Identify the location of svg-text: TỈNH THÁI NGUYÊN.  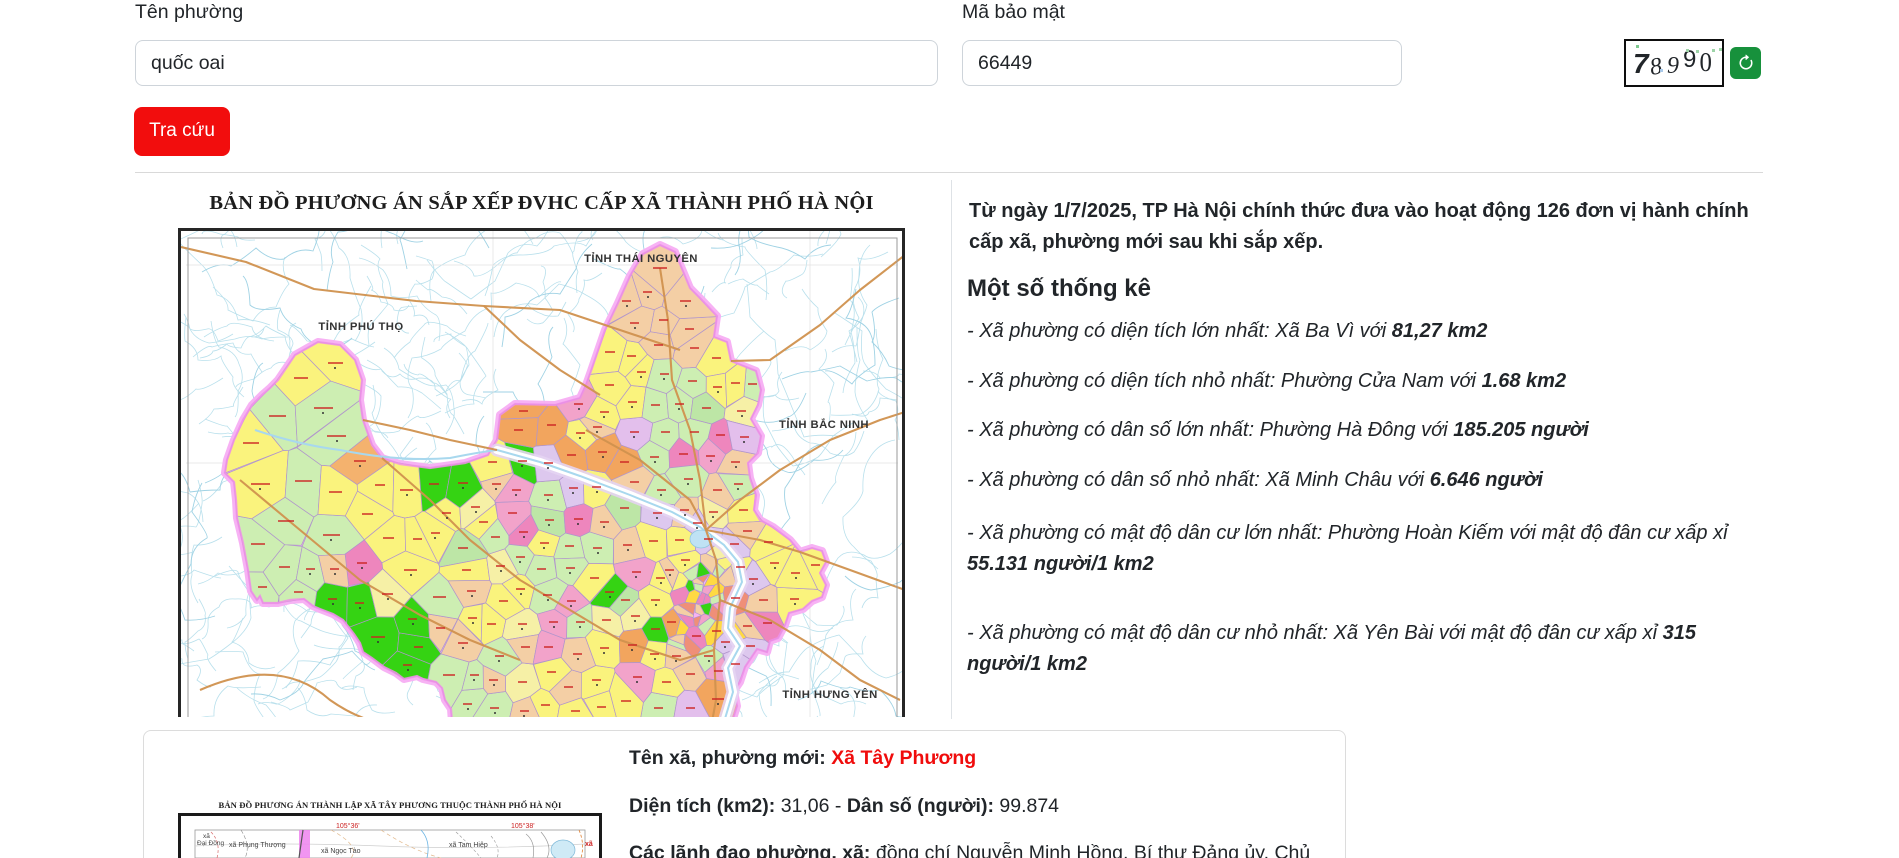
(641, 258).